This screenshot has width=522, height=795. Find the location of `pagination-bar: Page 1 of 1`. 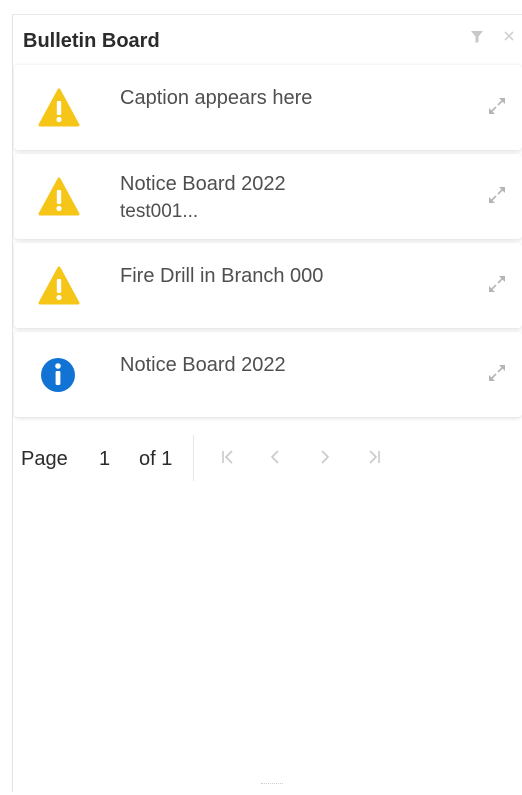

pagination-bar: Page 1 of 1 is located at coordinates (267, 458).